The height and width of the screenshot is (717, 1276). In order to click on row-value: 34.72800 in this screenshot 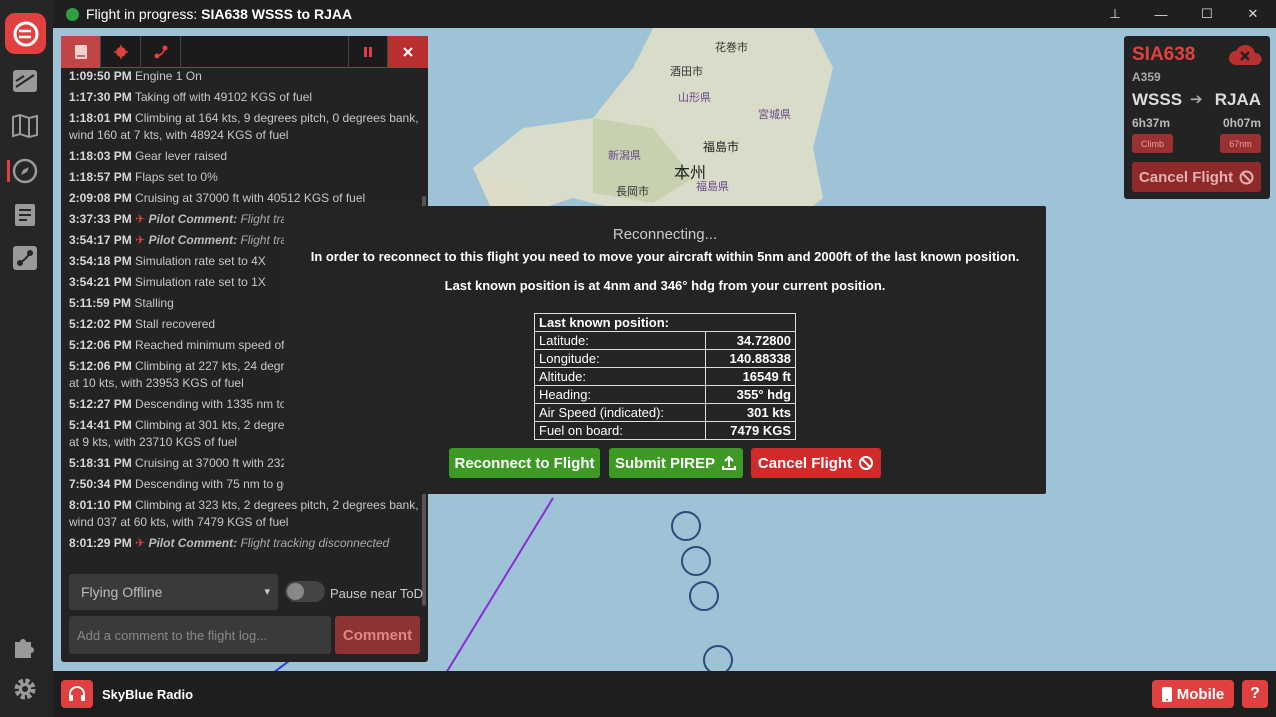, I will do `click(750, 340)`.